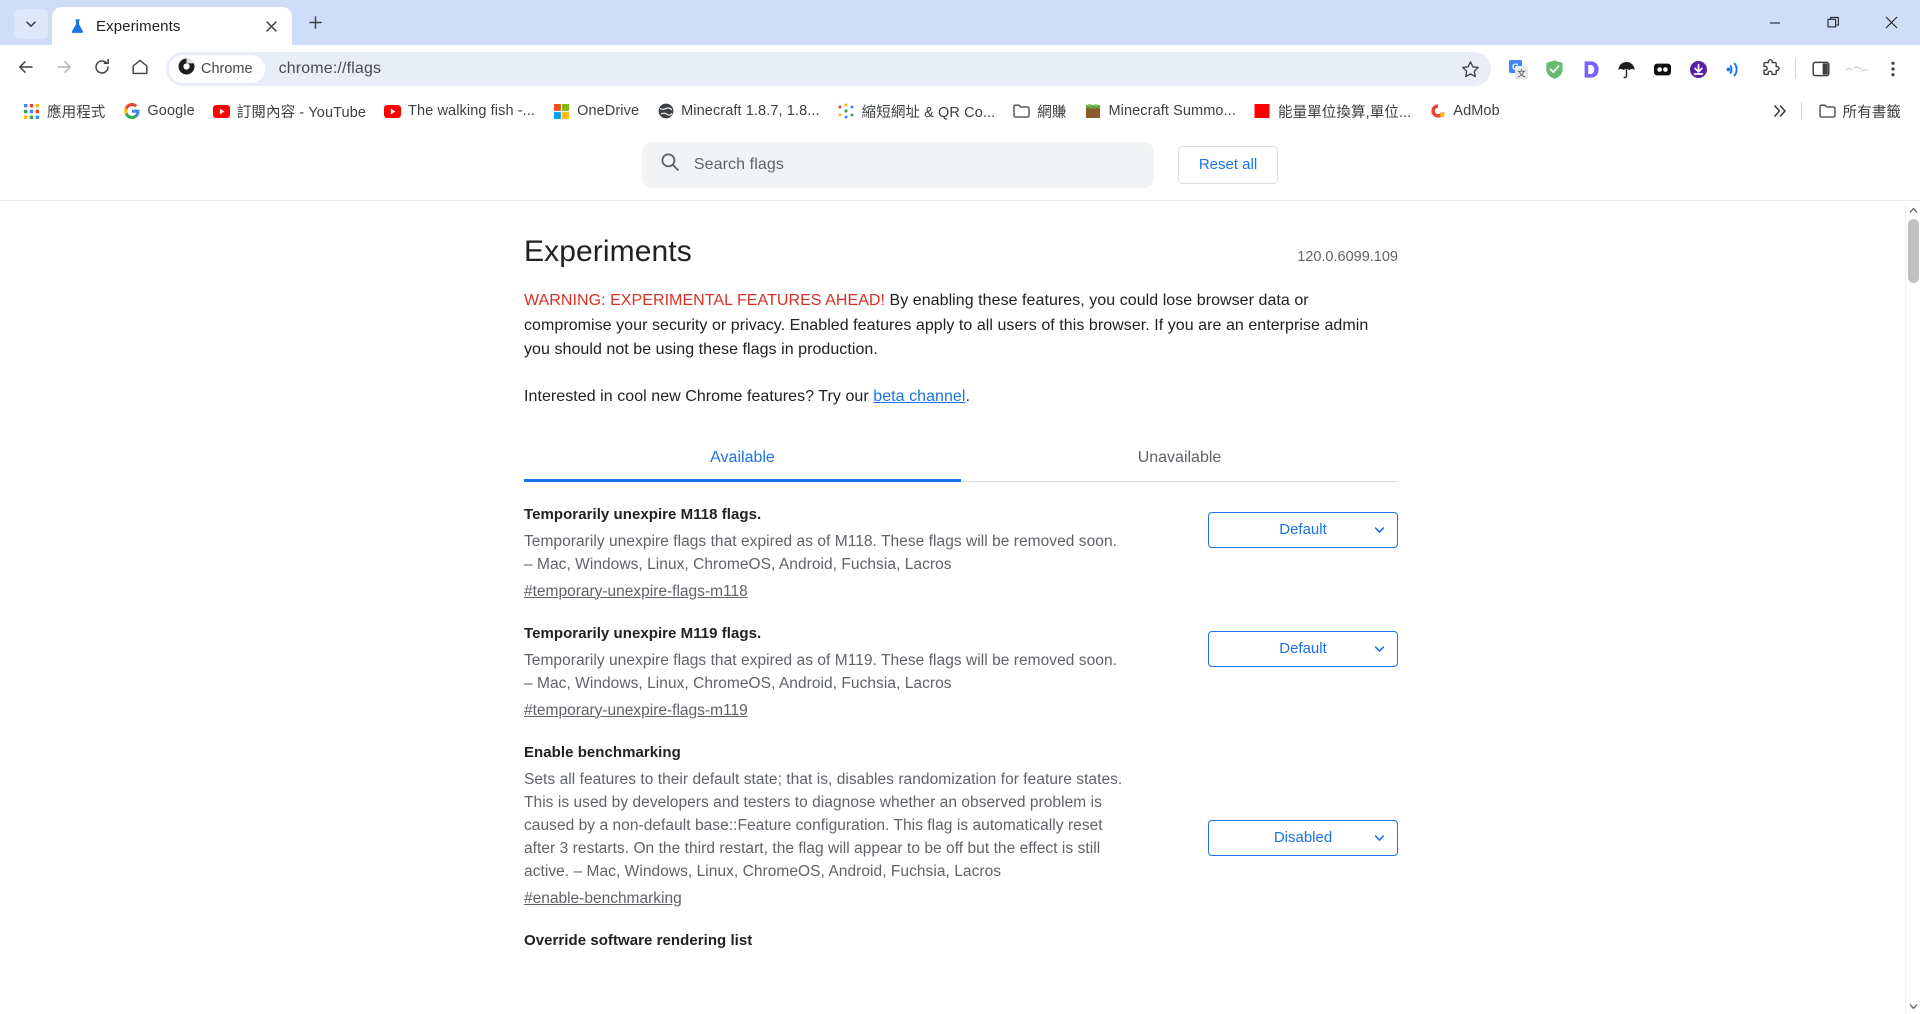 This screenshot has height=1014, width=1920. I want to click on minimize-button, so click(1775, 22).